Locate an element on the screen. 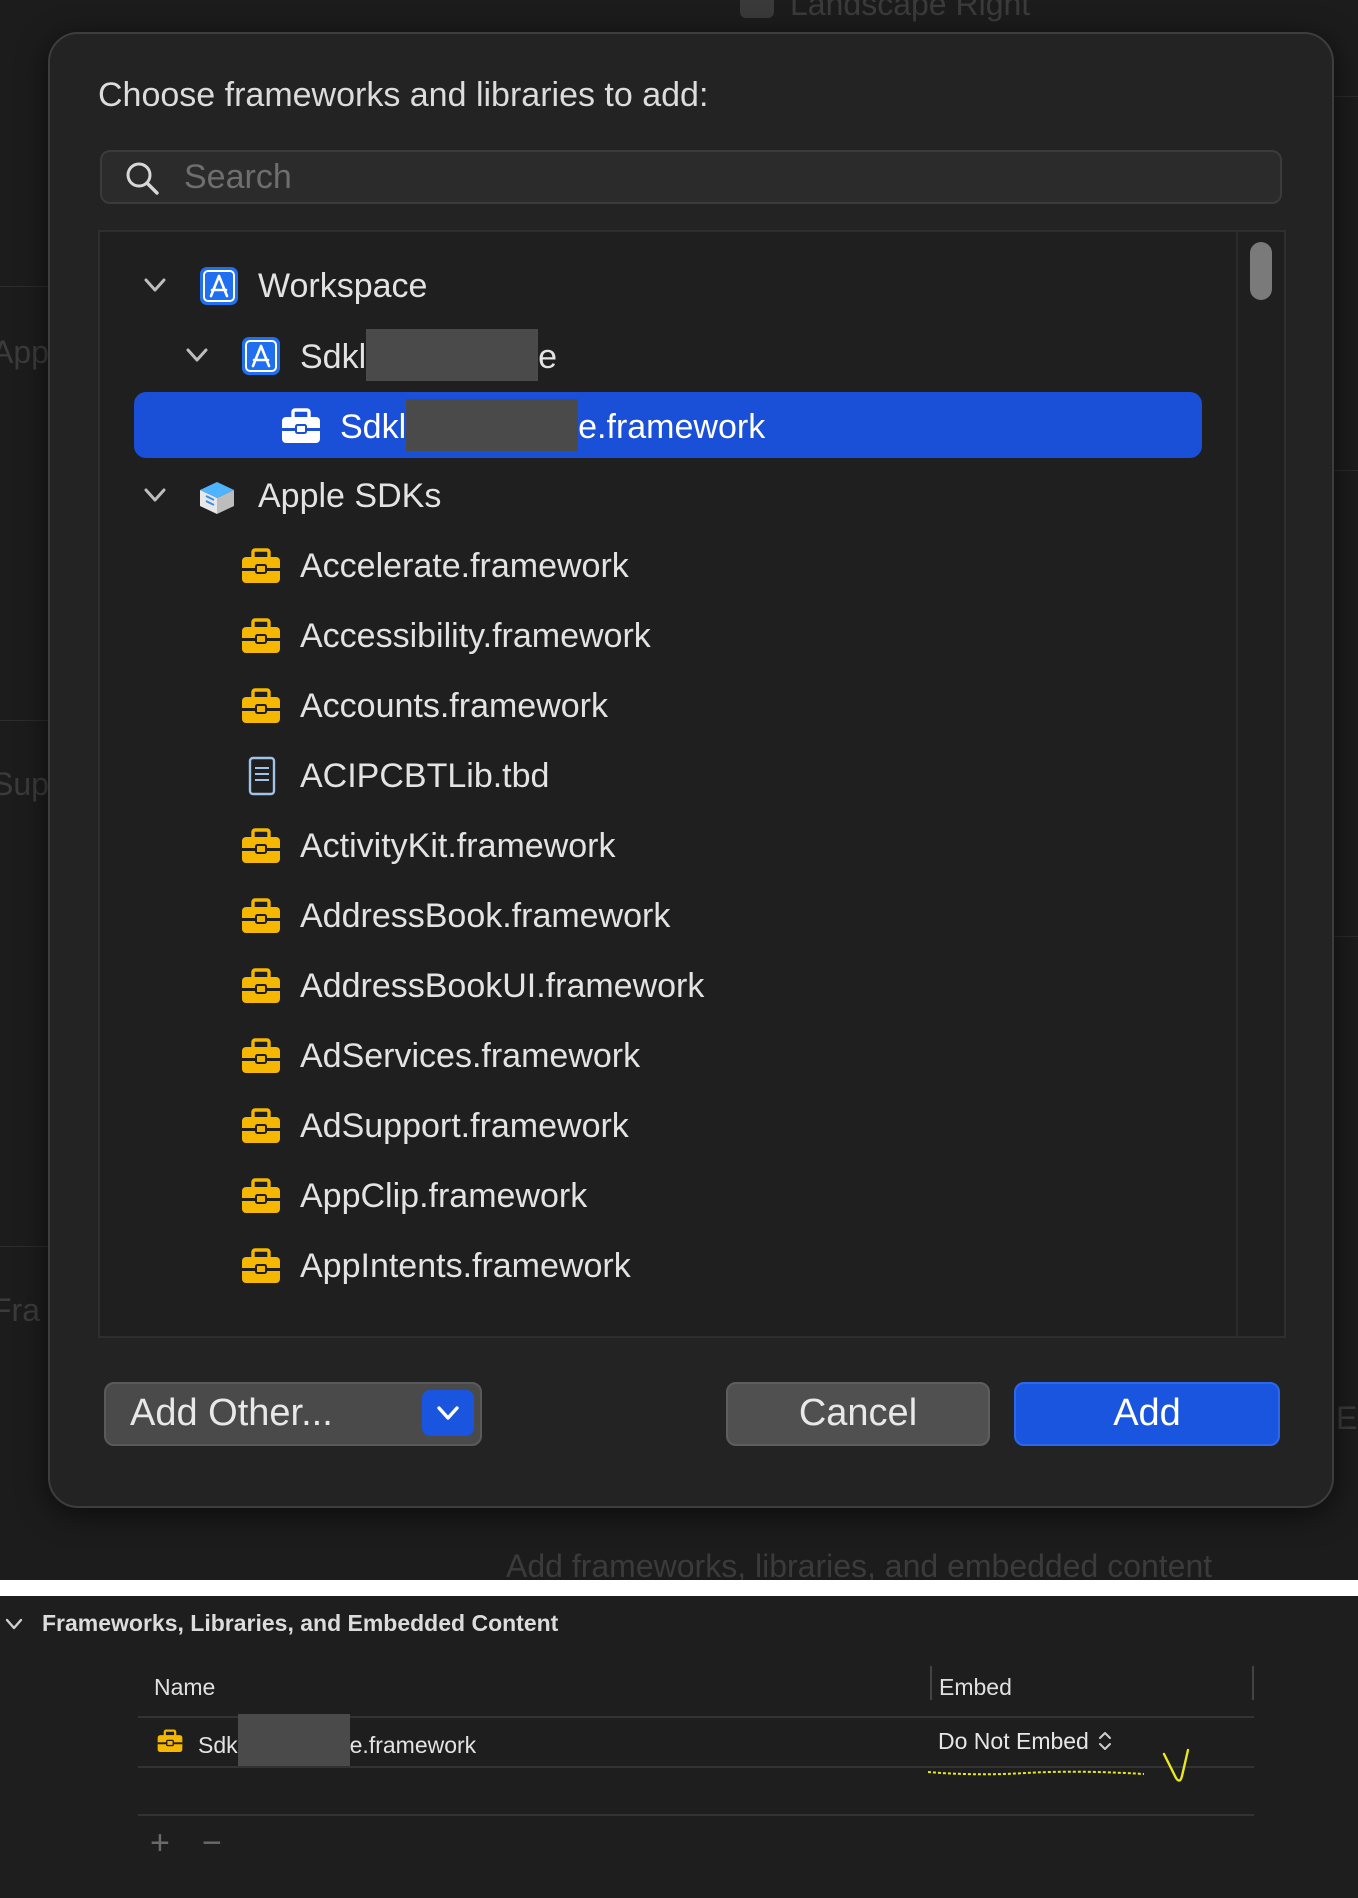  bg-fragment-app: App is located at coordinates (24, 352).